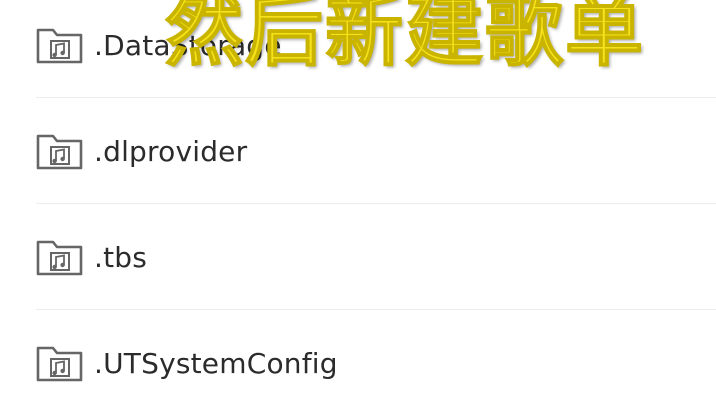 The image size is (716, 402). Describe the element at coordinates (121, 257) in the screenshot. I see `file-name: .tbs` at that location.